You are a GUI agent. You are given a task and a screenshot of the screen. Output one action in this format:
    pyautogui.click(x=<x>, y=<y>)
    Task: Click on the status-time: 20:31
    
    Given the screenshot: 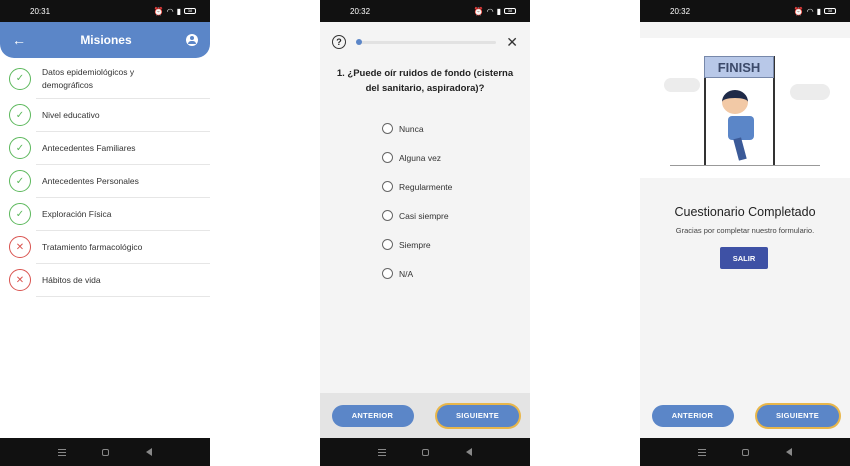 What is the action you would take?
    pyautogui.click(x=40, y=11)
    